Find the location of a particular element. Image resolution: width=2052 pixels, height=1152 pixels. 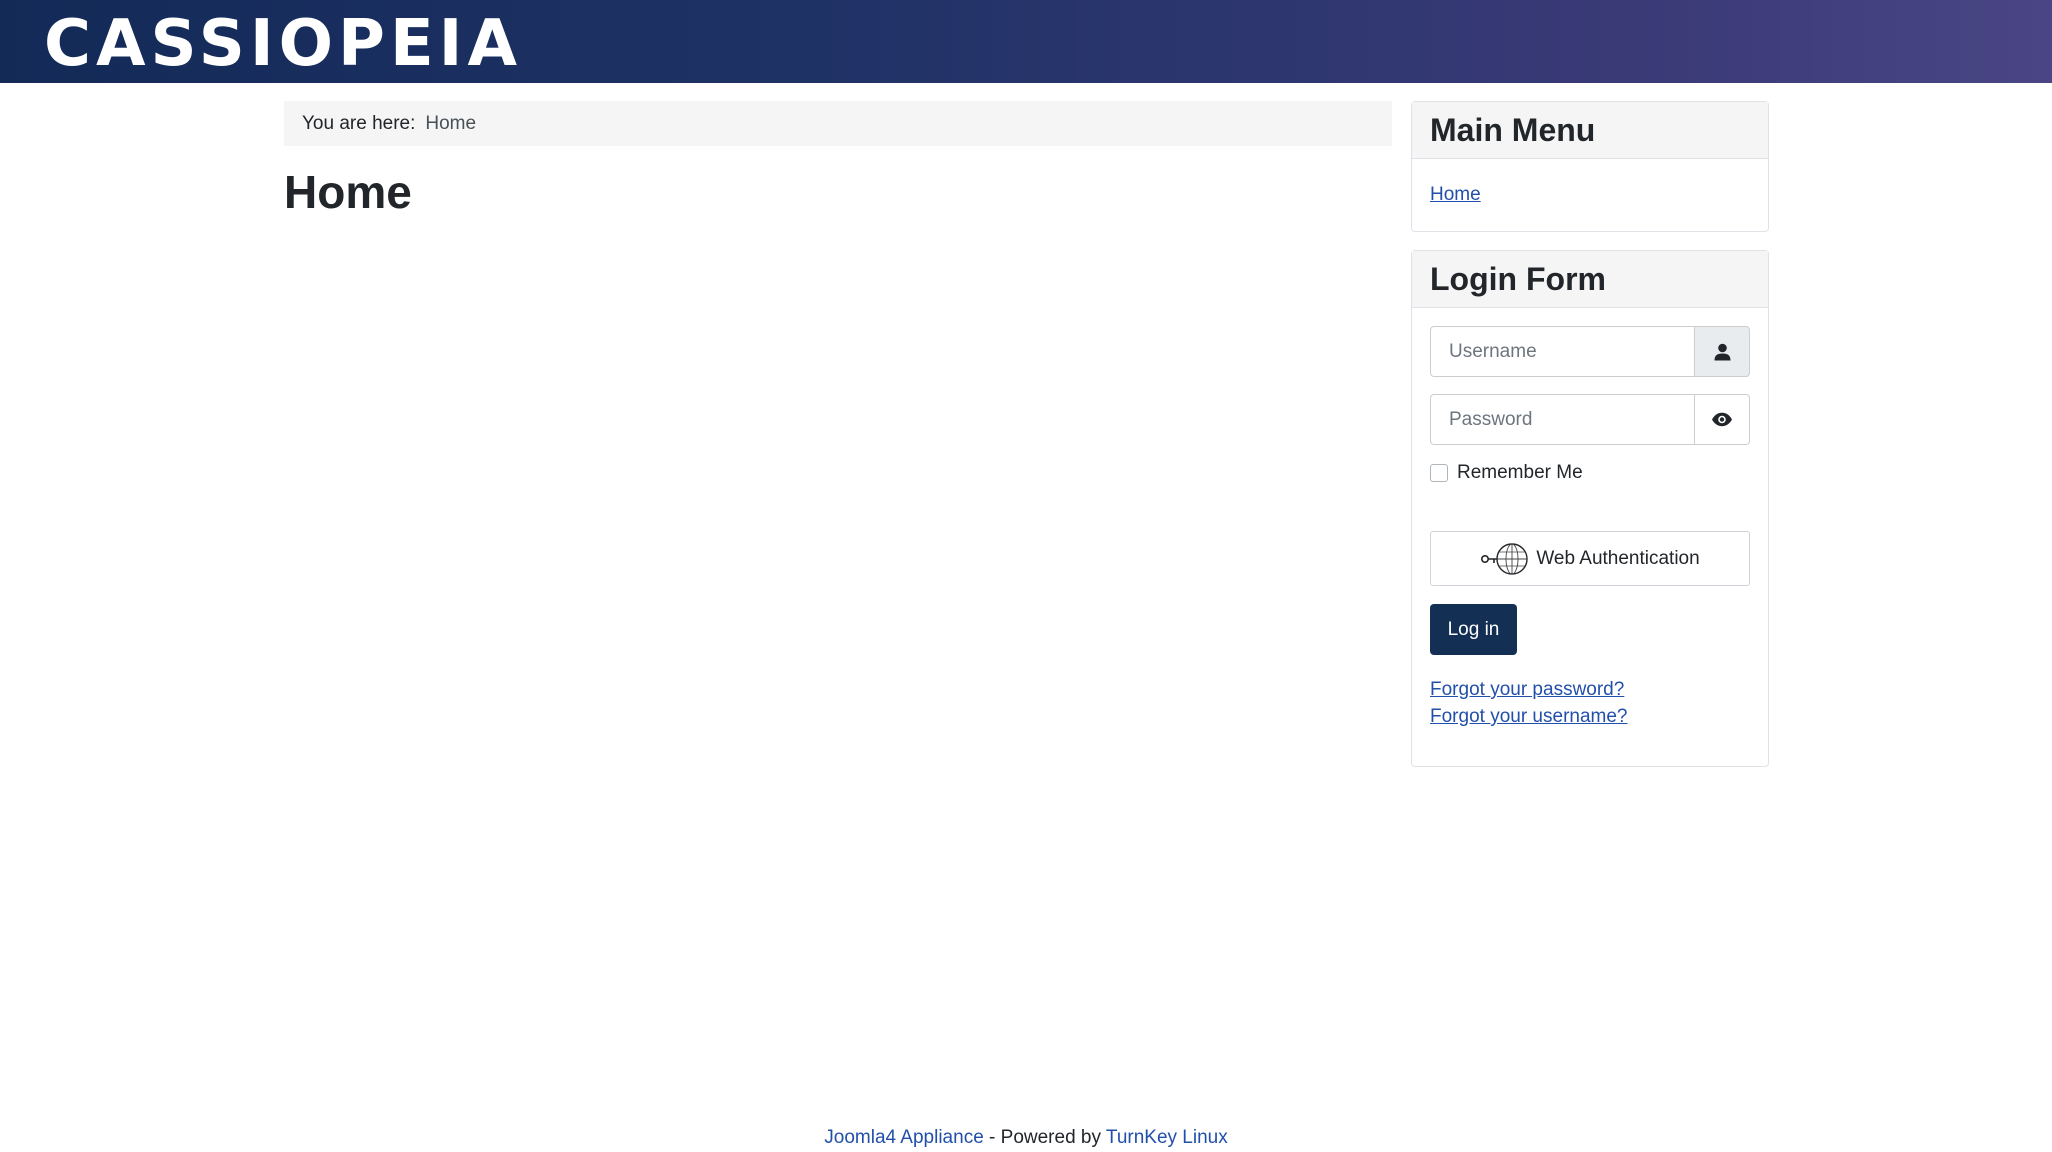

web-authentication-button: Web Authentication is located at coordinates (1590, 558).